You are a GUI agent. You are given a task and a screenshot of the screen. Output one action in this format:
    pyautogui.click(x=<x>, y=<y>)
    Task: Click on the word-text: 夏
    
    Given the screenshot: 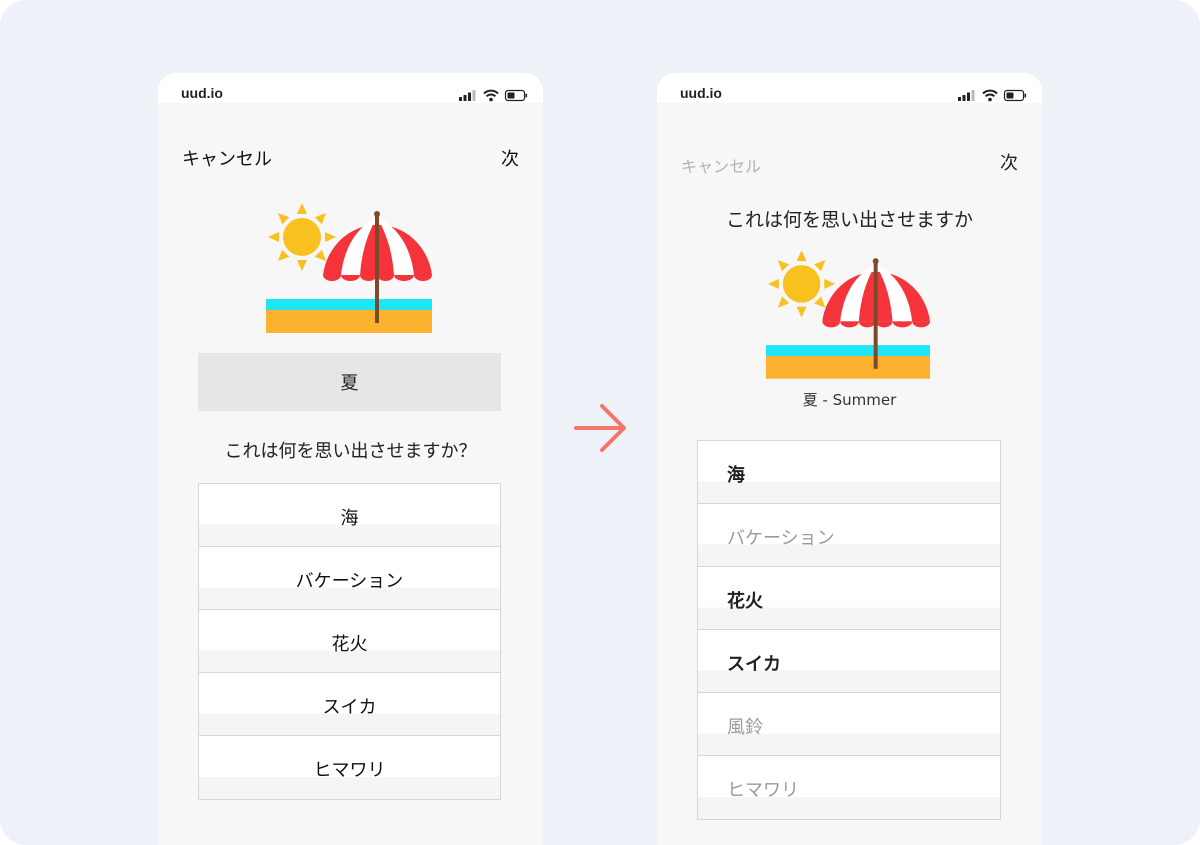 What is the action you would take?
    pyautogui.click(x=349, y=383)
    